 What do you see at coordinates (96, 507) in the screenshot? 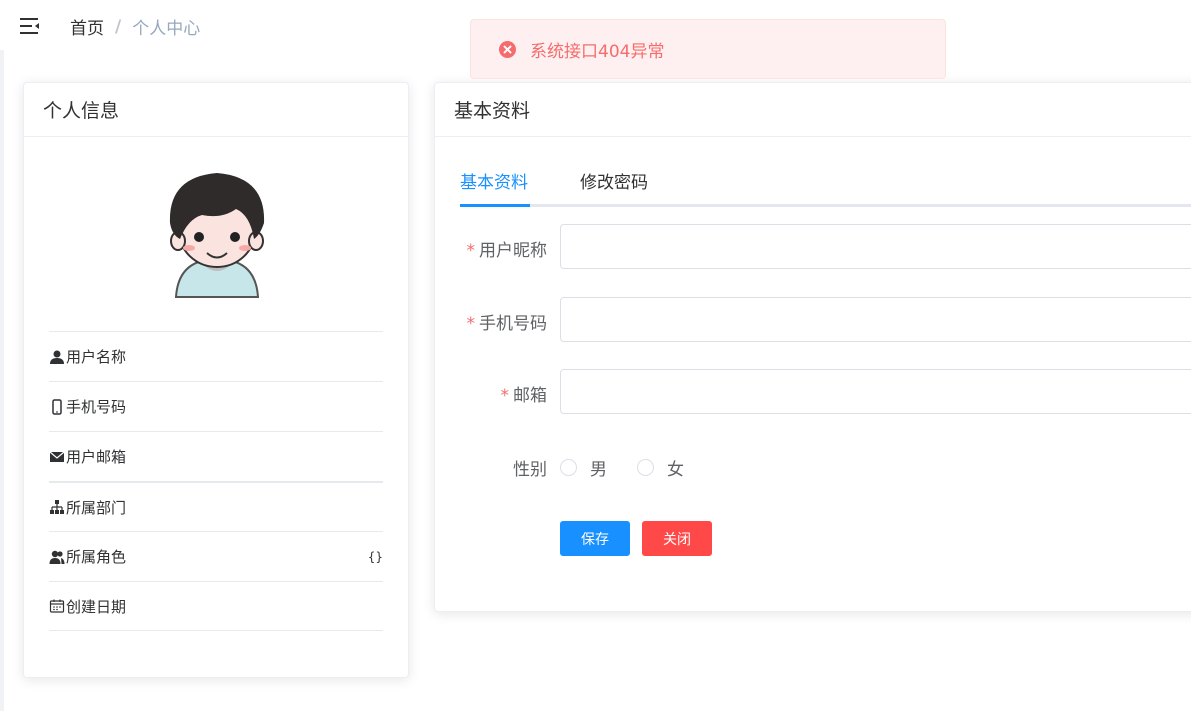
I see `profile-item-label: 所属部门` at bounding box center [96, 507].